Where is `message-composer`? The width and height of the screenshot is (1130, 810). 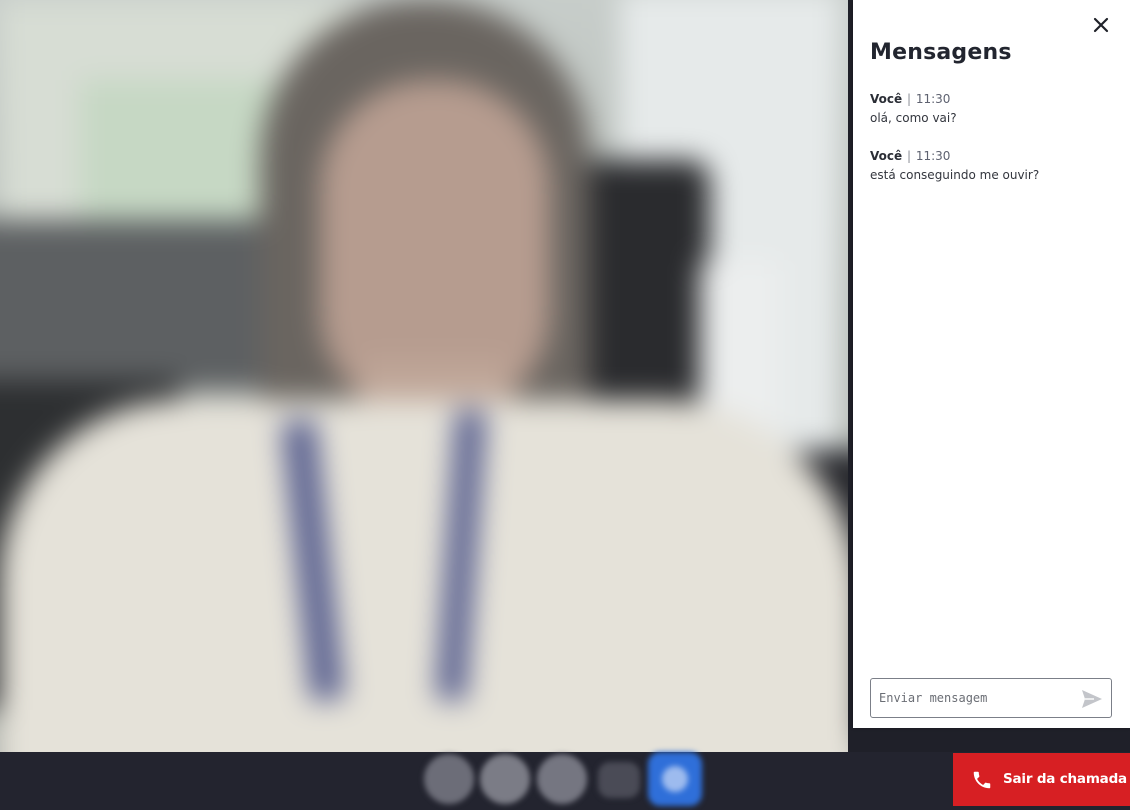 message-composer is located at coordinates (991, 698).